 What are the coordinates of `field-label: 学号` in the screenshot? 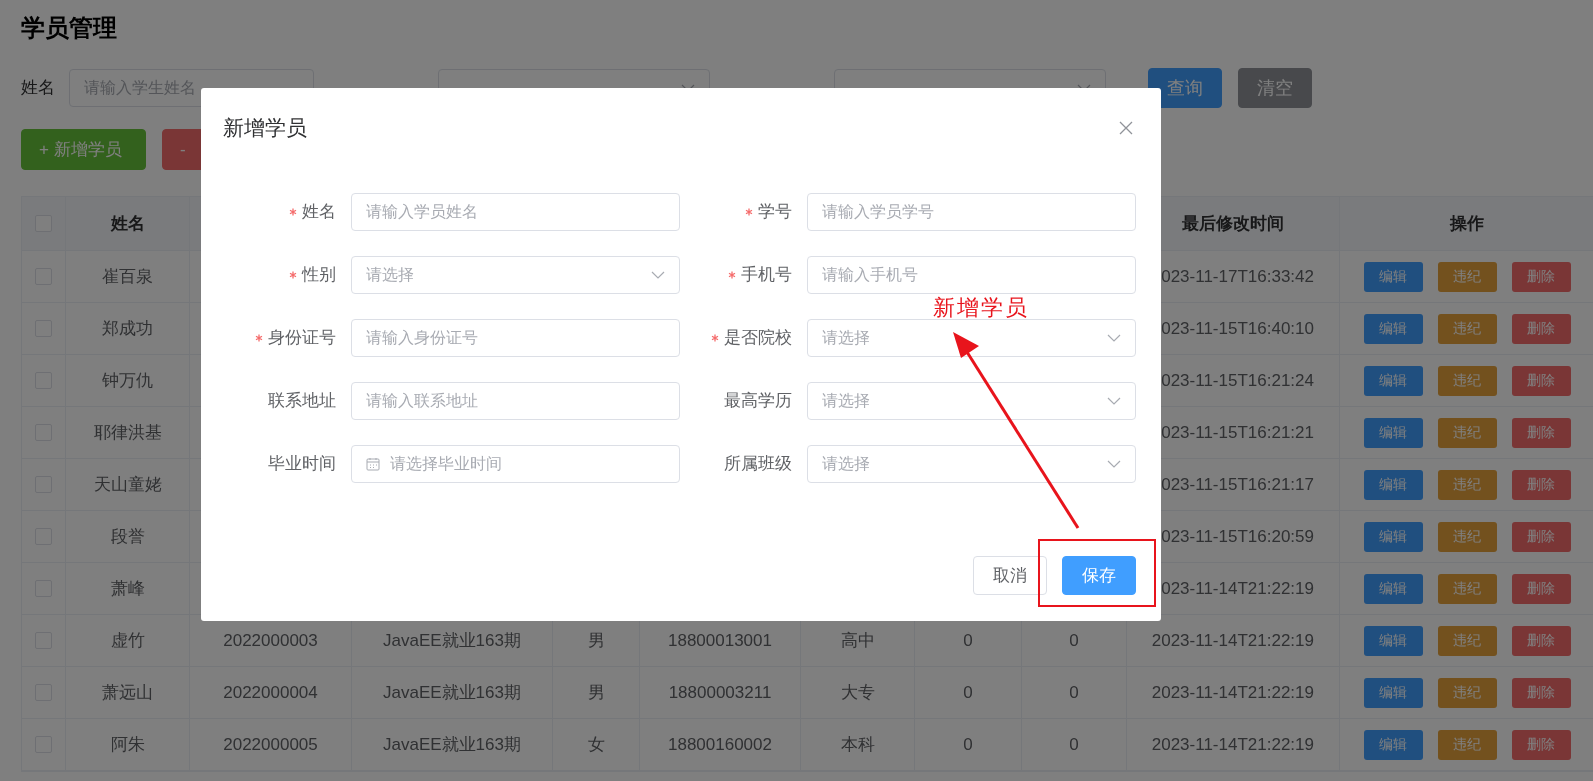 It's located at (775, 212).